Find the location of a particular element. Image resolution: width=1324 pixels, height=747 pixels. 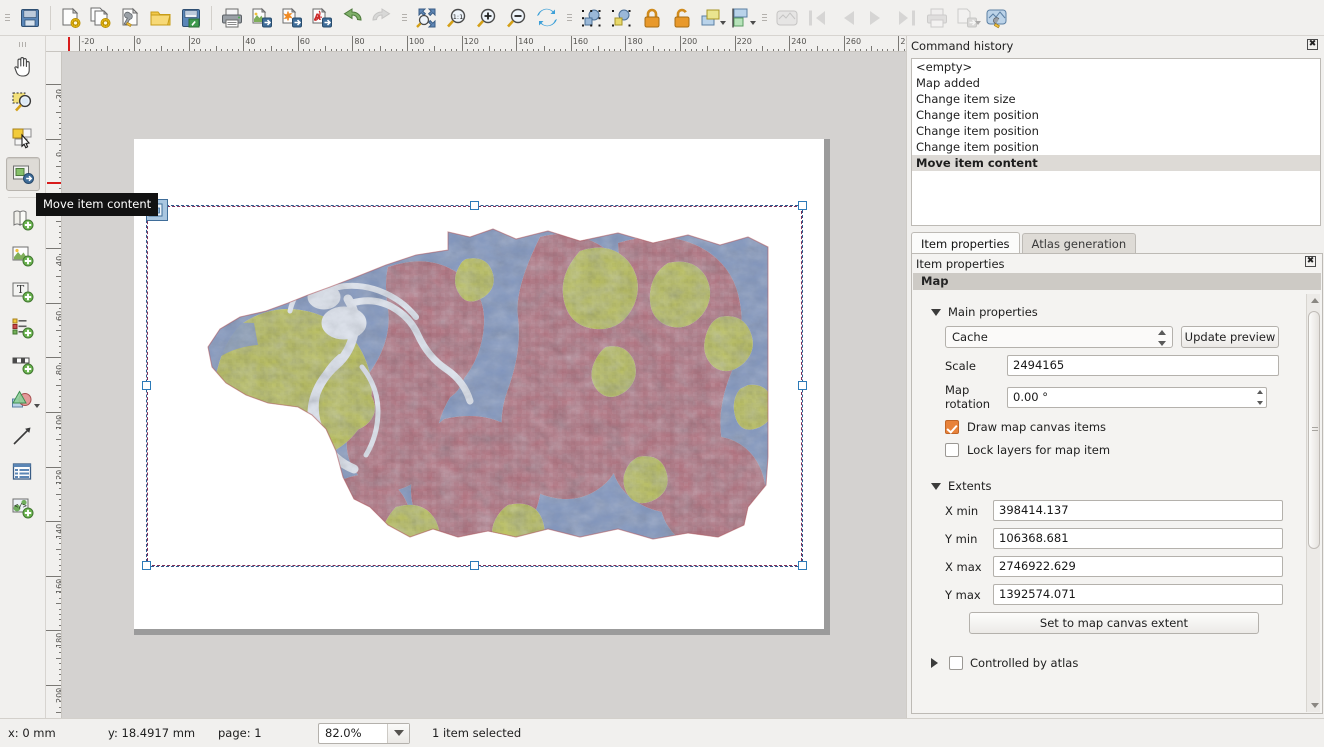

unlock-items-button is located at coordinates (682, 18).